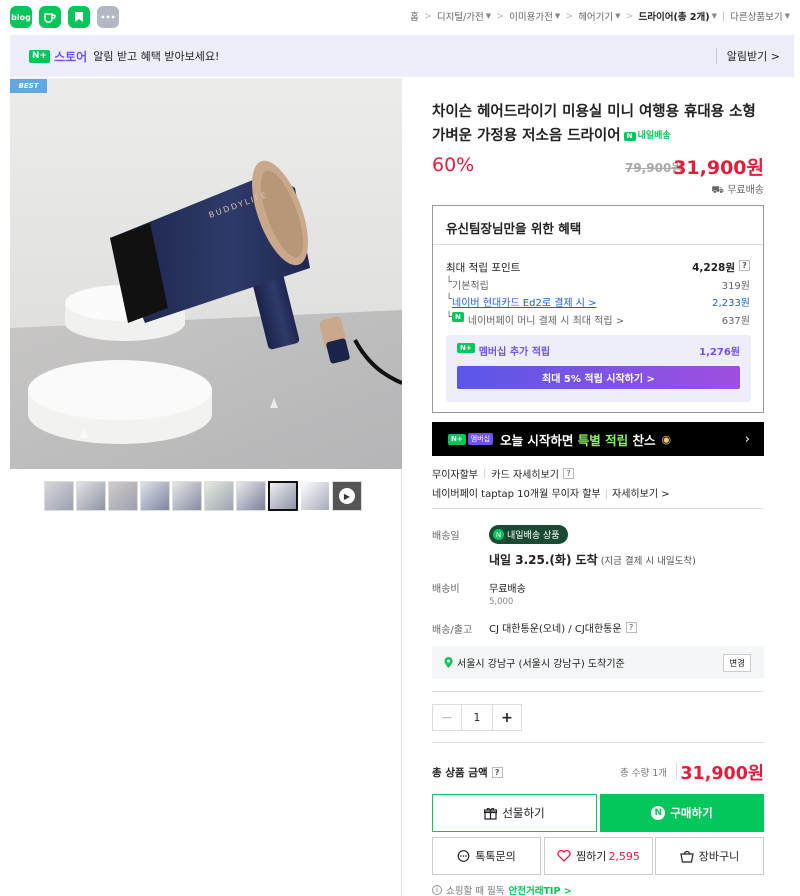 This screenshot has width=800, height=896. Describe the element at coordinates (446, 589) in the screenshot. I see `shipping-fee-label: 배송비` at that location.